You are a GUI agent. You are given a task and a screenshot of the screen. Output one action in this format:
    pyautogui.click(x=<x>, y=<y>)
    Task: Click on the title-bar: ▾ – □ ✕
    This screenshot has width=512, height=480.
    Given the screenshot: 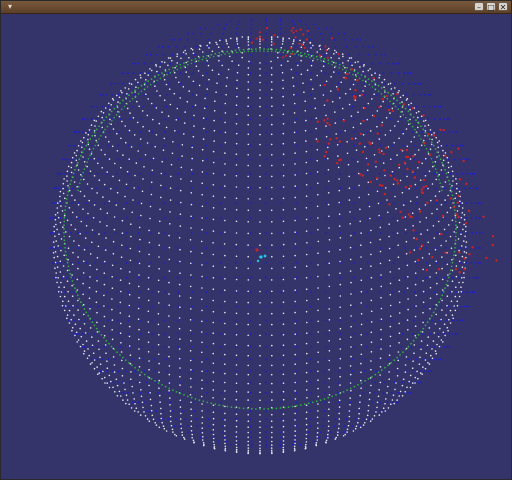 What is the action you would take?
    pyautogui.click(x=256, y=7)
    